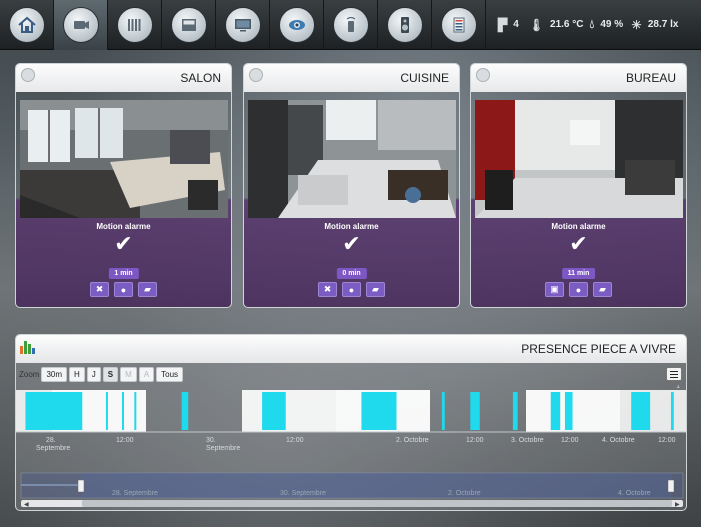 The image size is (701, 527). I want to click on camera-actions: ▣ ● ▰, so click(578, 289).